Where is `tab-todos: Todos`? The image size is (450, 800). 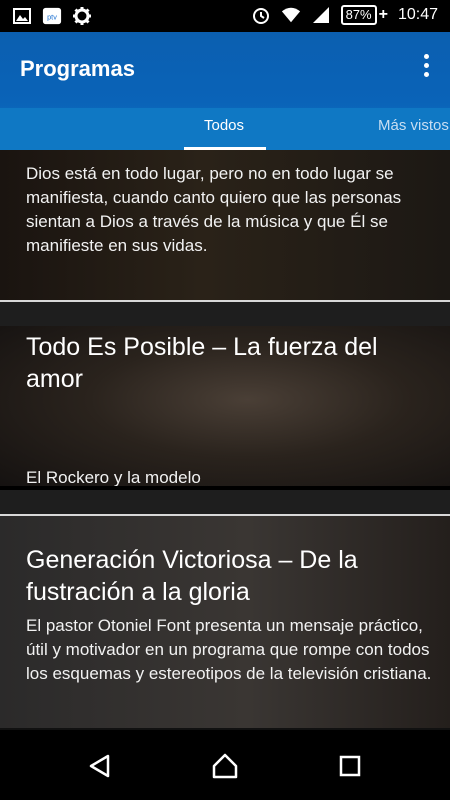
tab-todos: Todos is located at coordinates (224, 125).